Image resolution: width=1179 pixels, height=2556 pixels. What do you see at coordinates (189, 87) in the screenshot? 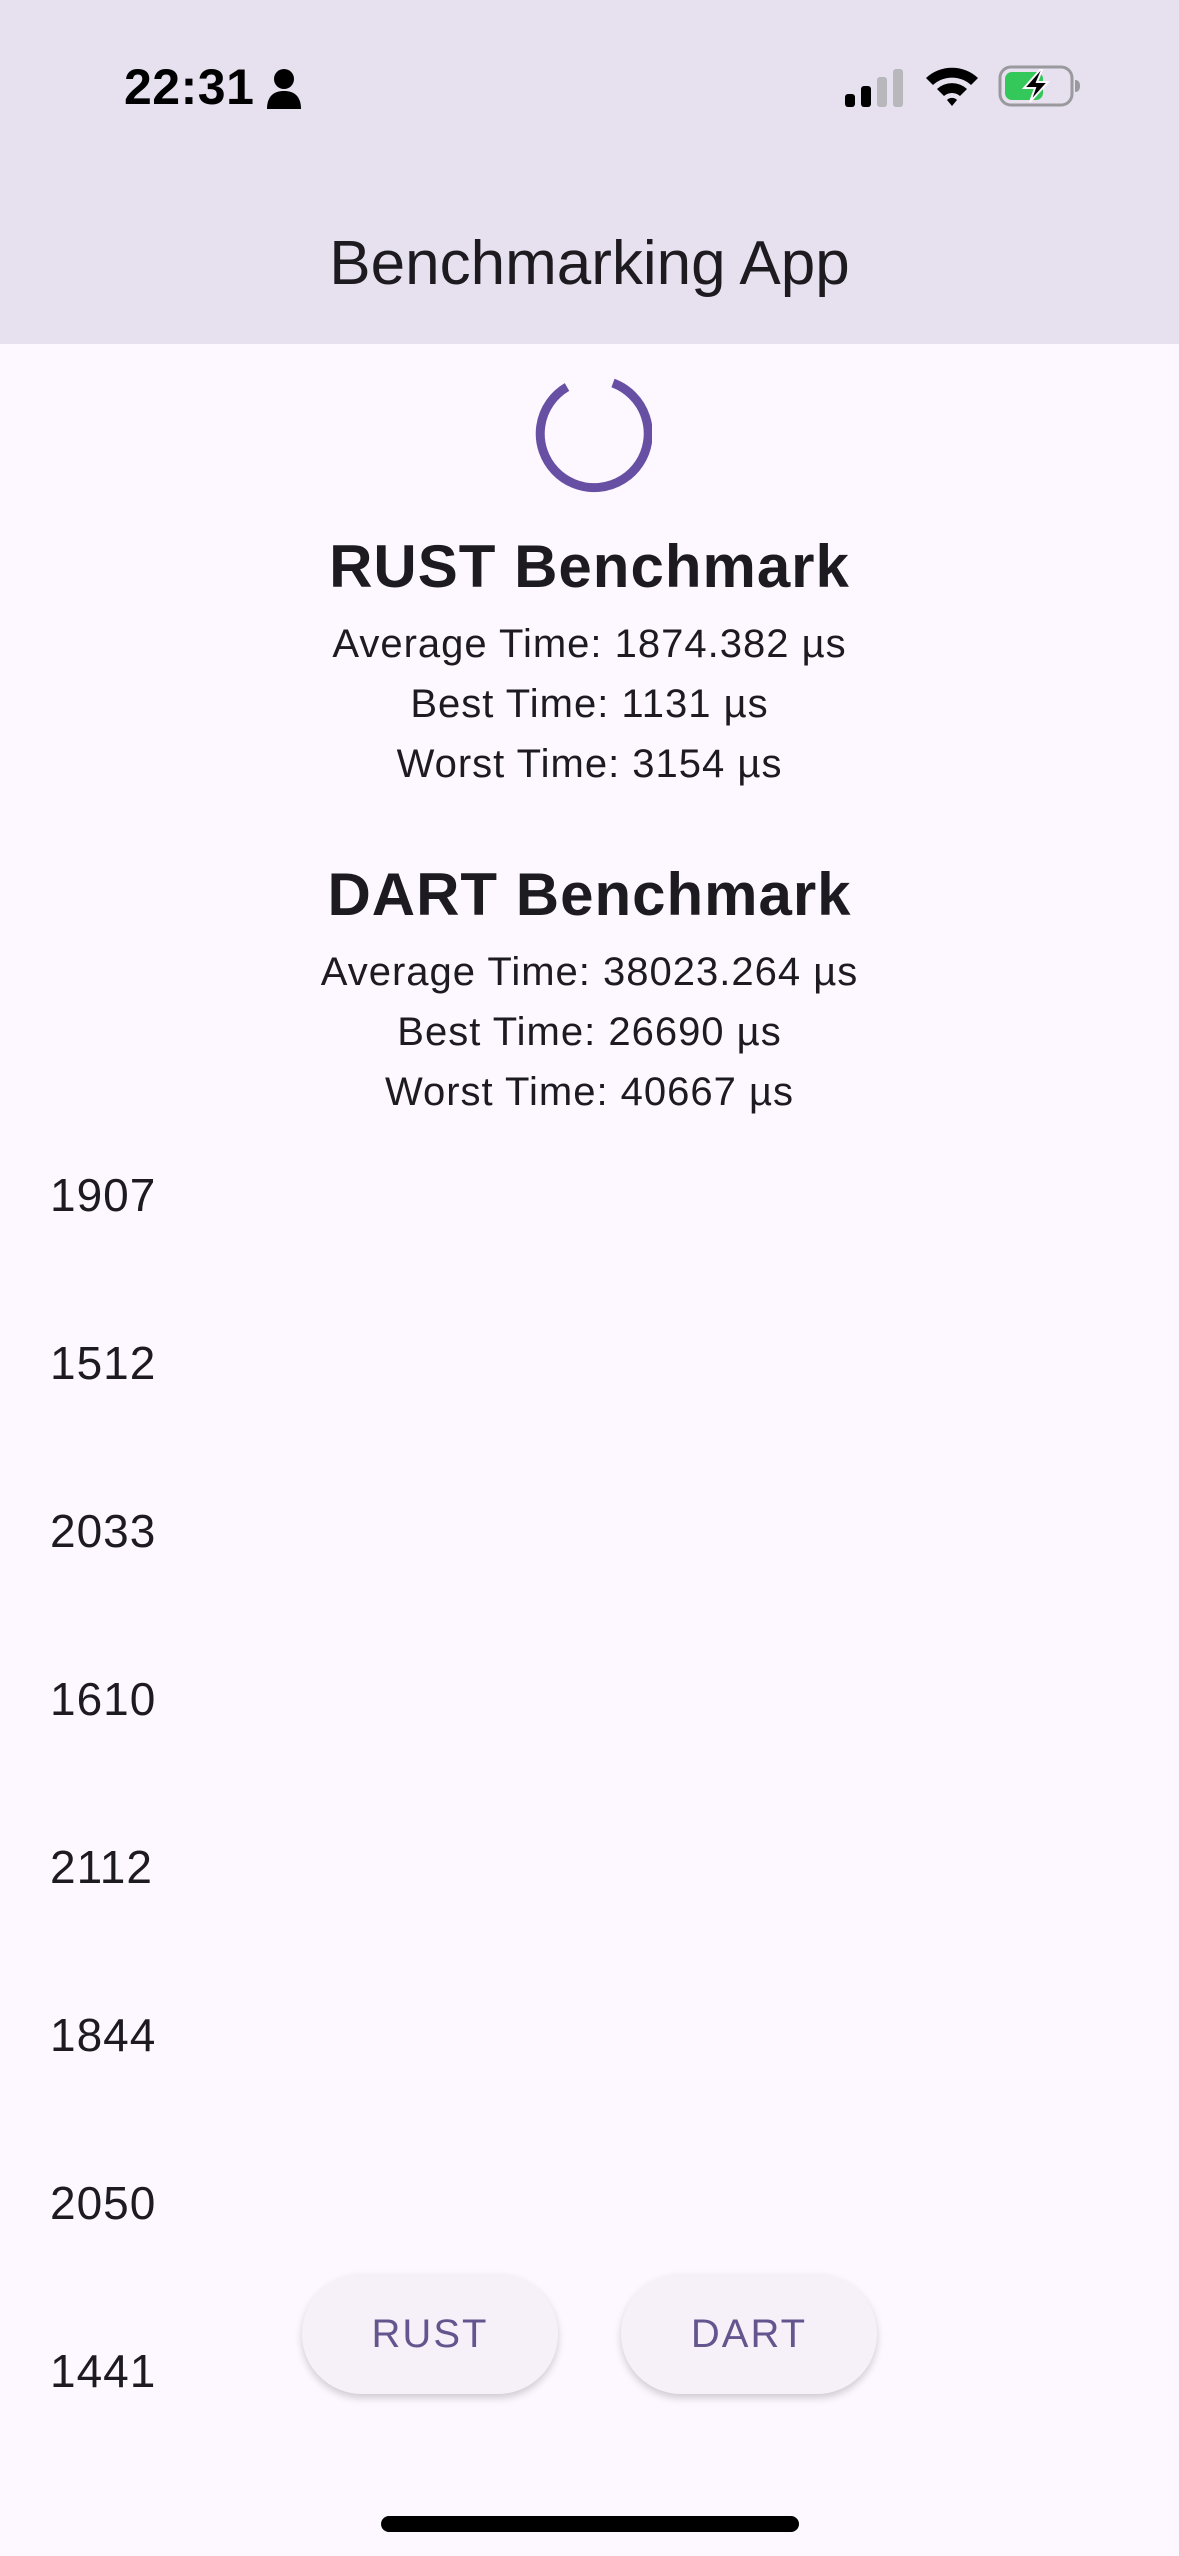
I see `status-time: 22:31` at bounding box center [189, 87].